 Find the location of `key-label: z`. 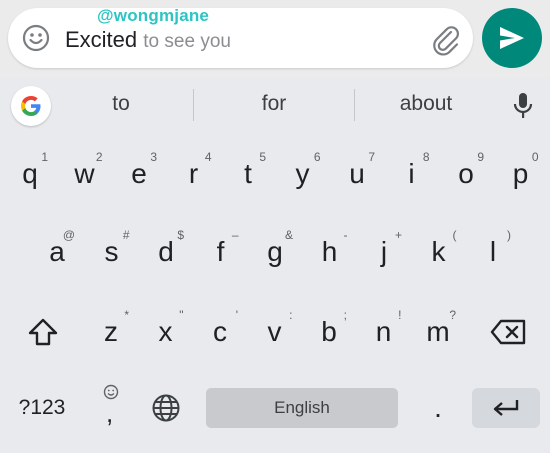

key-label: z is located at coordinates (111, 331).